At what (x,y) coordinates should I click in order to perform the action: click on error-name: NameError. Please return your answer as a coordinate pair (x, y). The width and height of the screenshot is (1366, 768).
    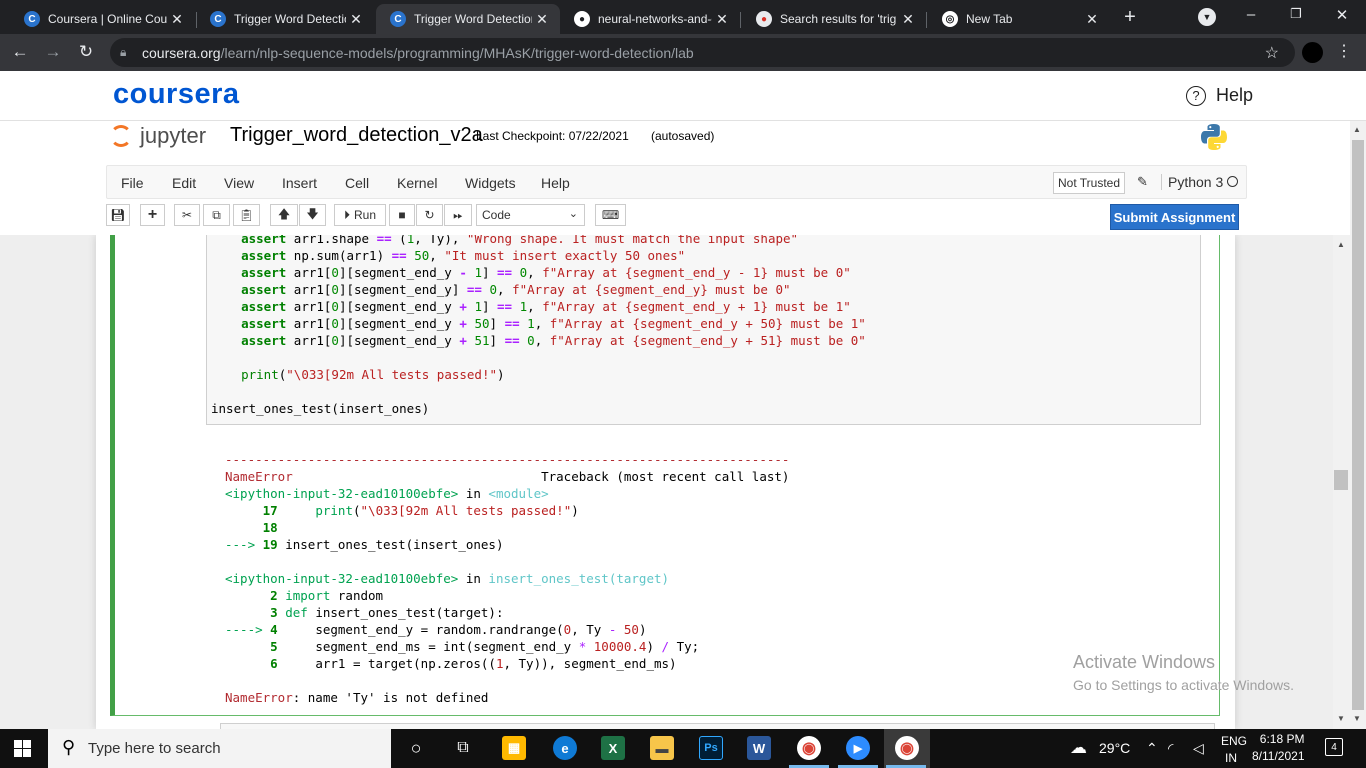
    Looking at the image, I should click on (259, 476).